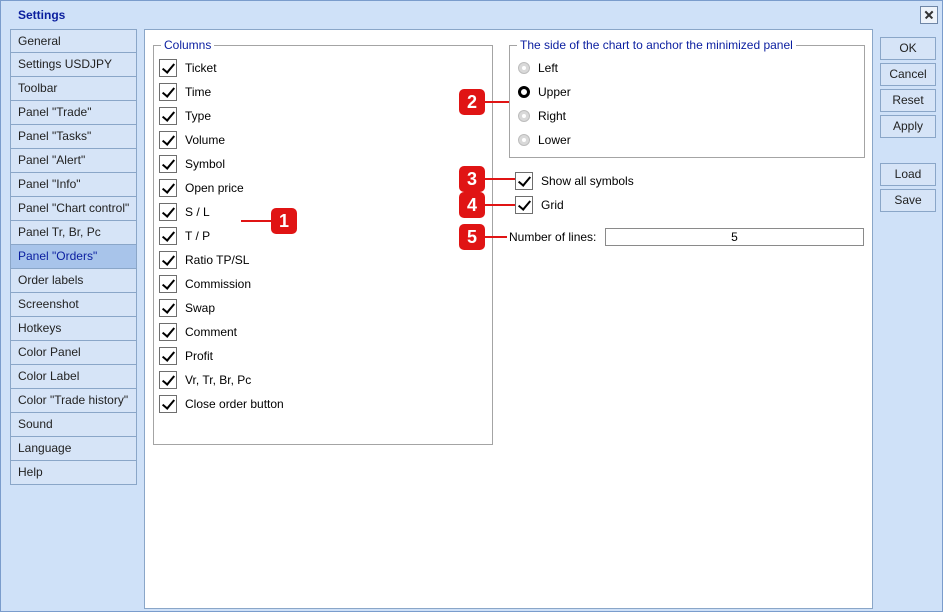  What do you see at coordinates (500, 179) in the screenshot?
I see `marker-3-line` at bounding box center [500, 179].